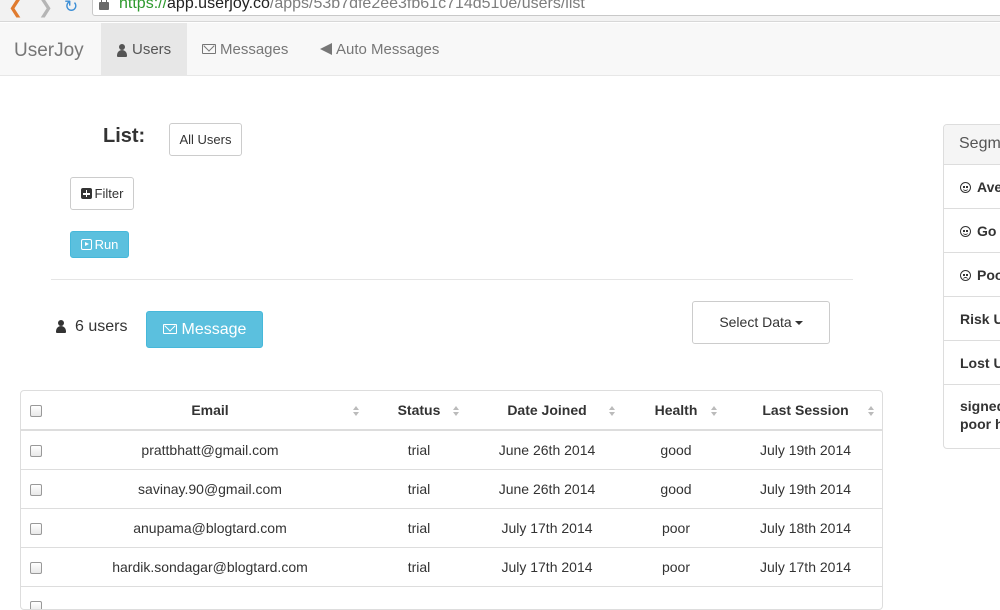  I want to click on table-row, so click(451, 597).